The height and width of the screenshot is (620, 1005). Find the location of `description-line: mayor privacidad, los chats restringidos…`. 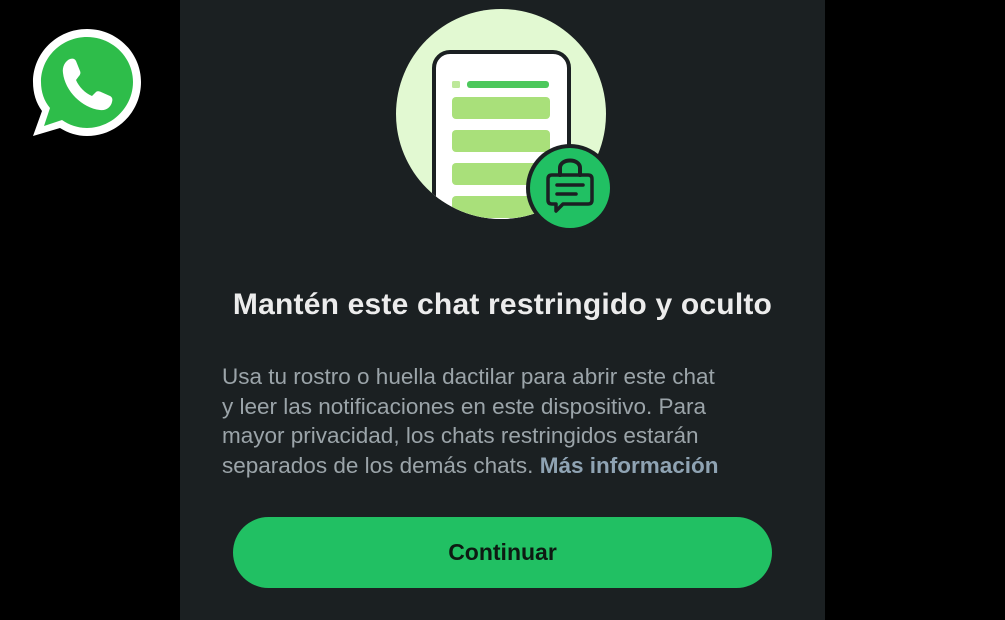

description-line: mayor privacidad, los chats restringidos… is located at coordinates (460, 435).